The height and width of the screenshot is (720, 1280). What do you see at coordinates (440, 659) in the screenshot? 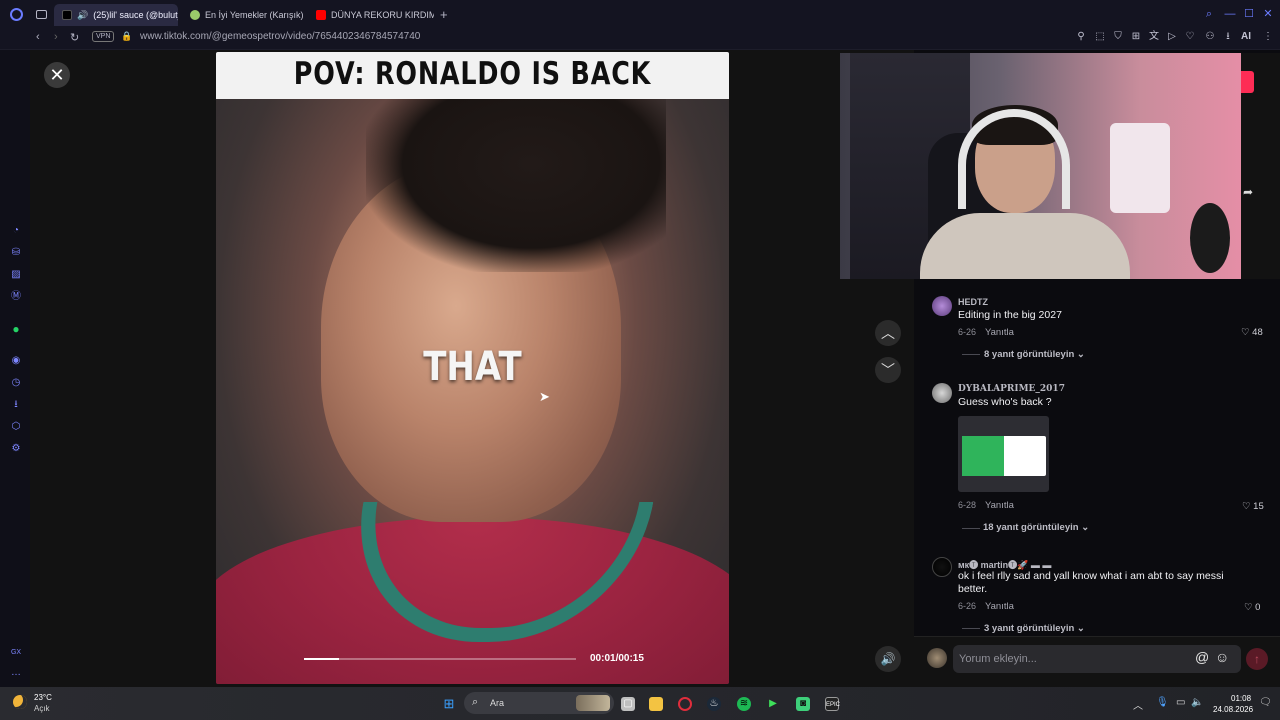
I see `video-progress-bar` at bounding box center [440, 659].